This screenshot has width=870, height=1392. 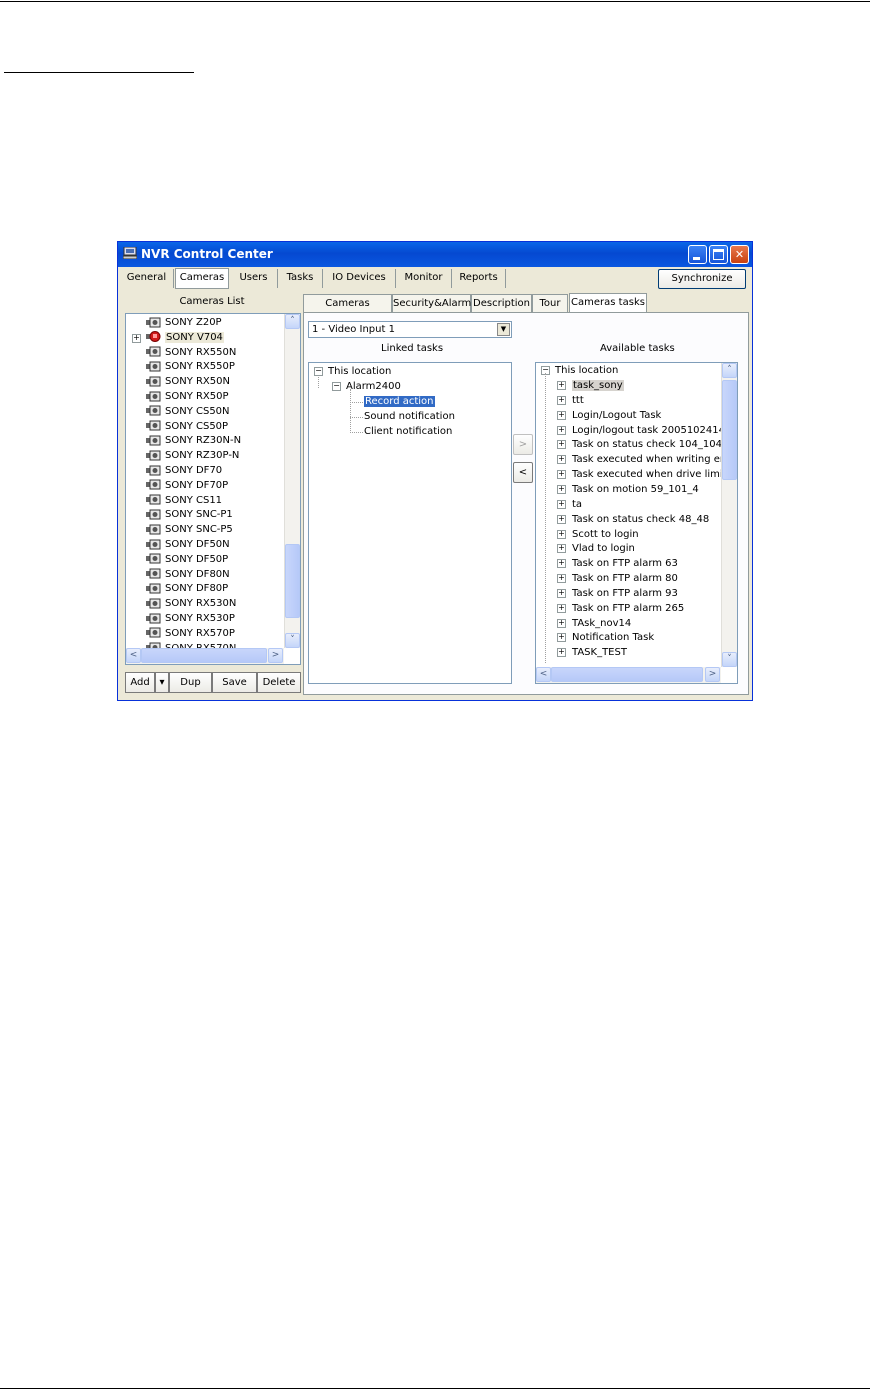 What do you see at coordinates (147, 278) in the screenshot?
I see `tab-general: General` at bounding box center [147, 278].